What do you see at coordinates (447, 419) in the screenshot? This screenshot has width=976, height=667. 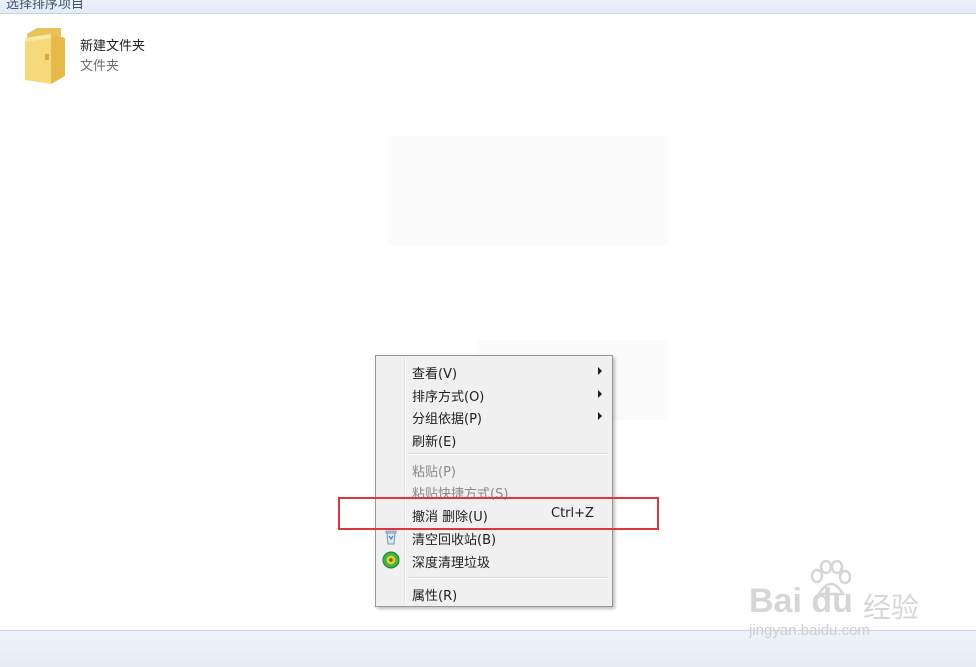 I see `menu-item-label: 分组依据(P)` at bounding box center [447, 419].